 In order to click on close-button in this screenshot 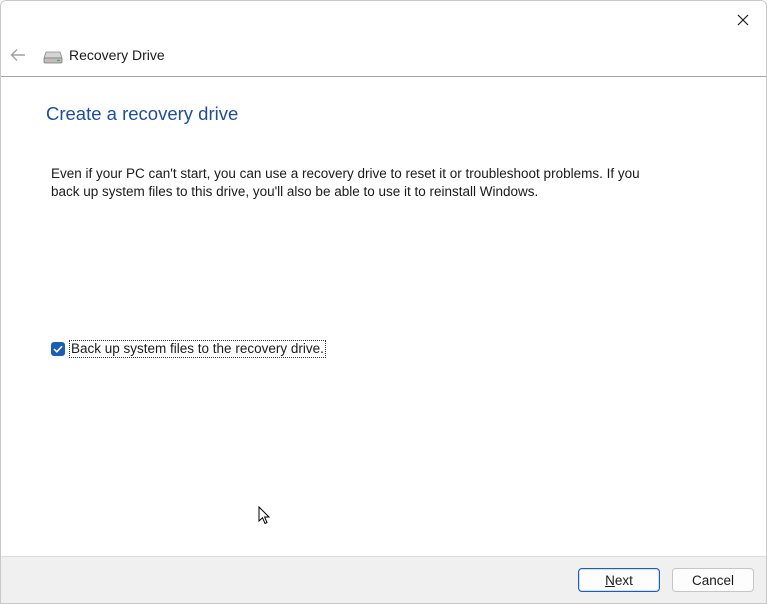, I will do `click(743, 19)`.